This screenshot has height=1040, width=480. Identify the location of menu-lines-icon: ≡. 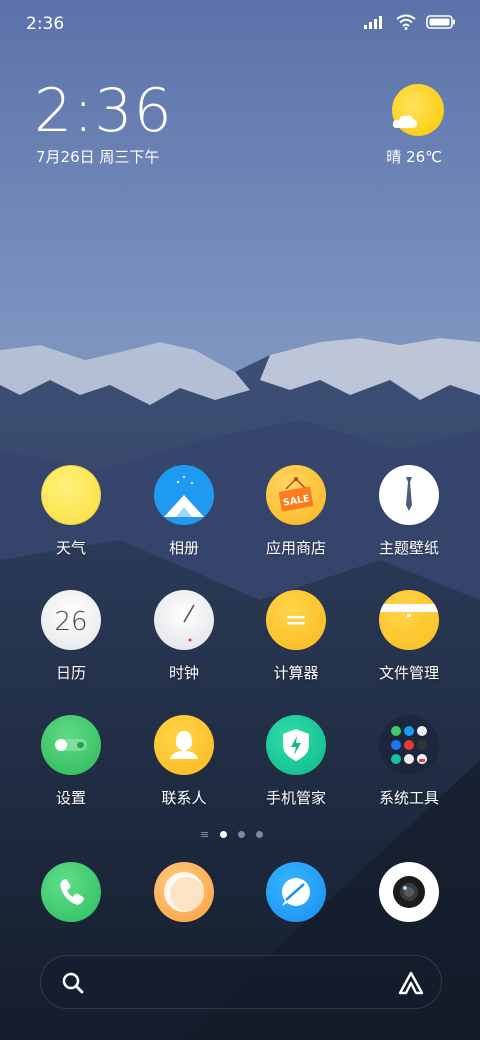
(205, 834).